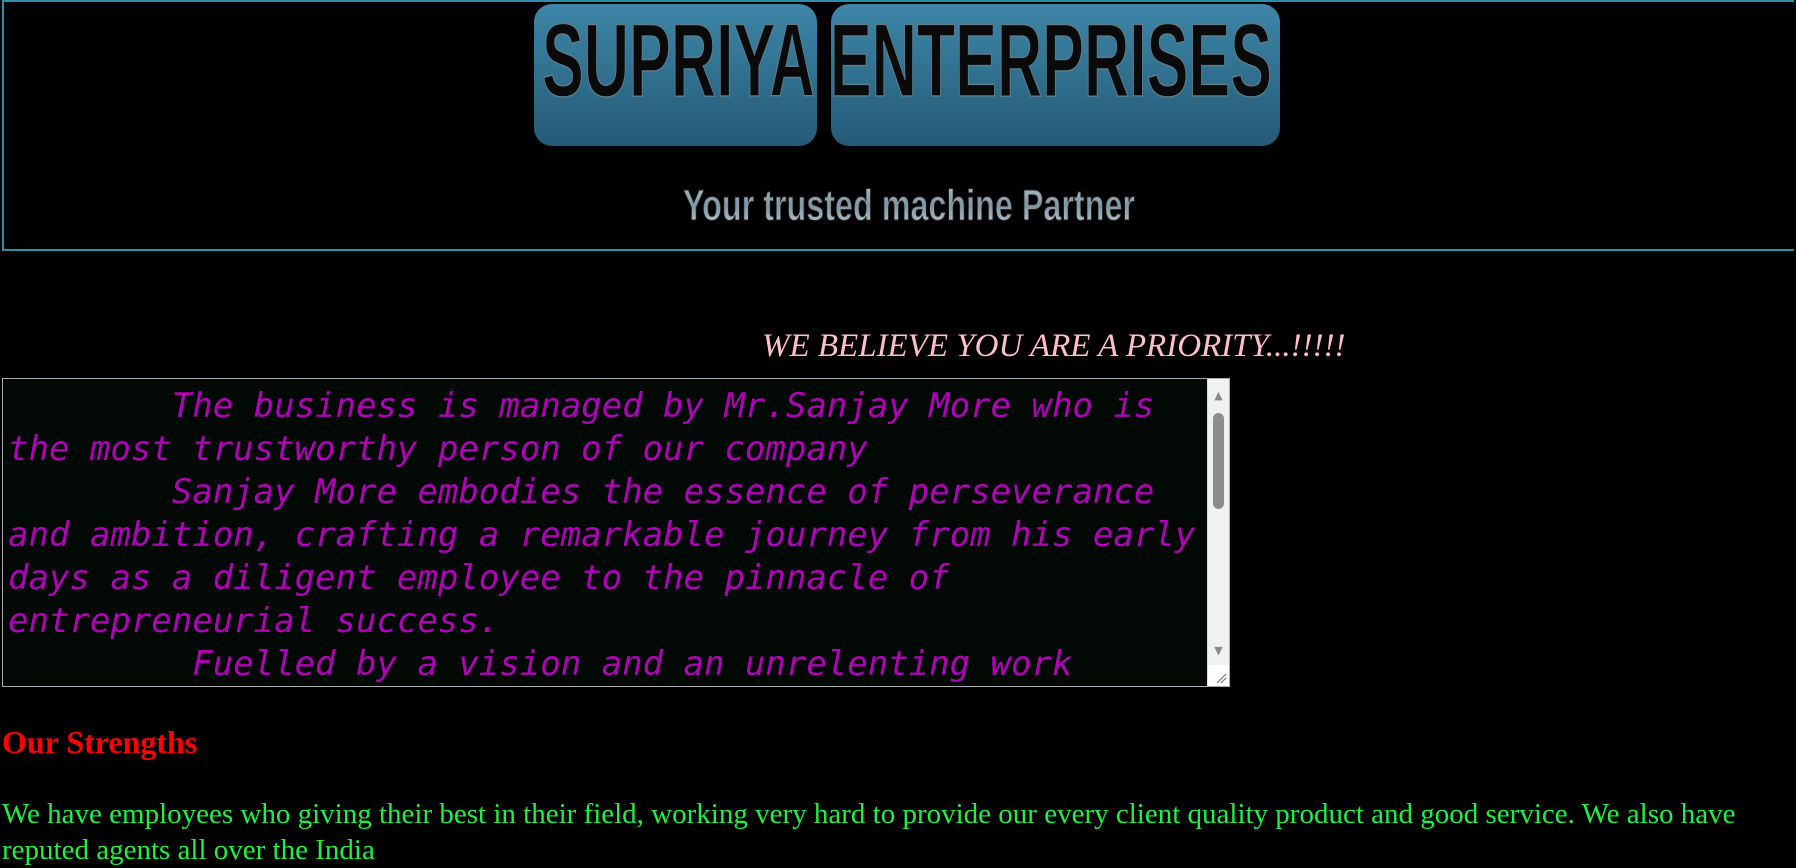 The width and height of the screenshot is (1796, 868). I want to click on priority-banner: WE BELIEVE YOU ARE A PRIORITY...!!!!!, so click(1054, 346).